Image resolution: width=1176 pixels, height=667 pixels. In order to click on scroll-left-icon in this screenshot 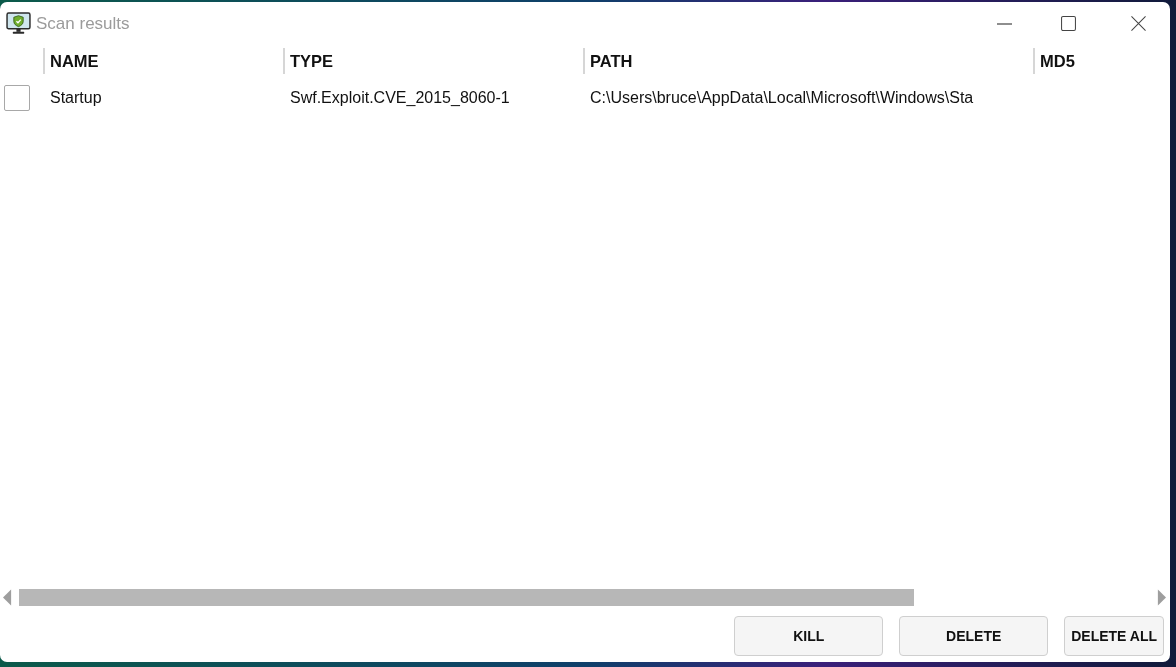, I will do `click(7, 597)`.